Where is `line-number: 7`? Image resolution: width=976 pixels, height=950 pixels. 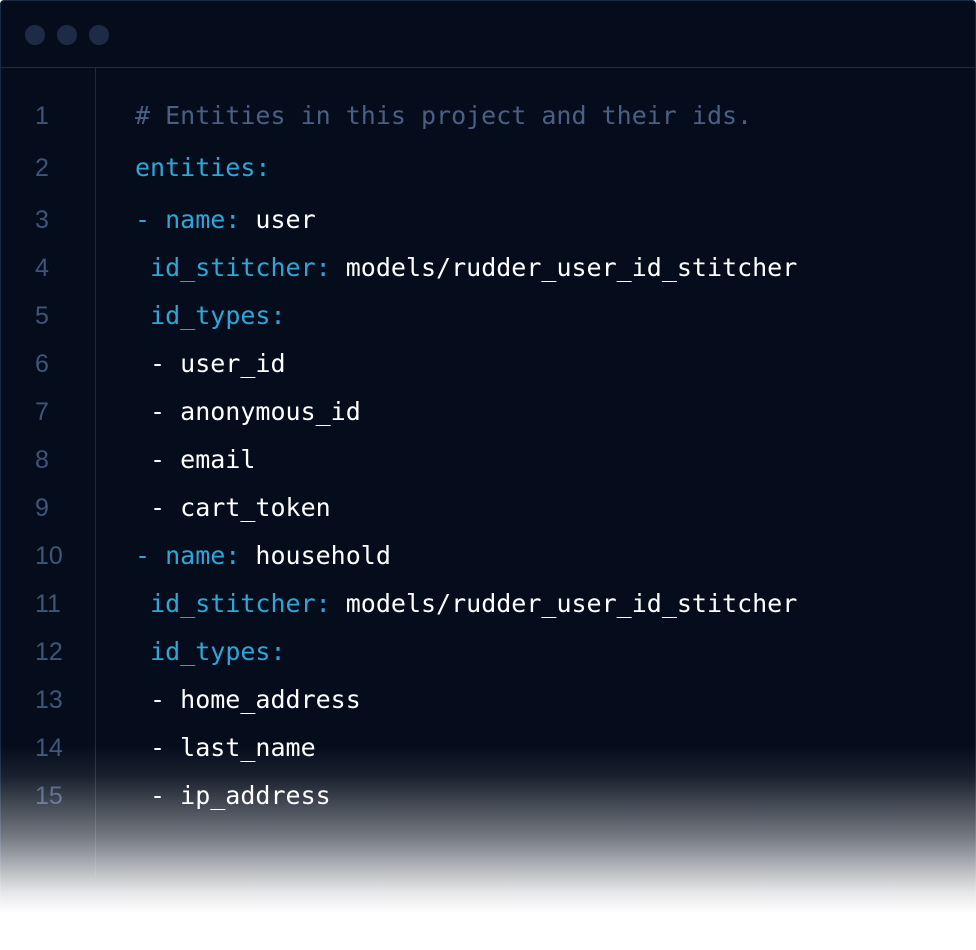
line-number: 7 is located at coordinates (42, 412).